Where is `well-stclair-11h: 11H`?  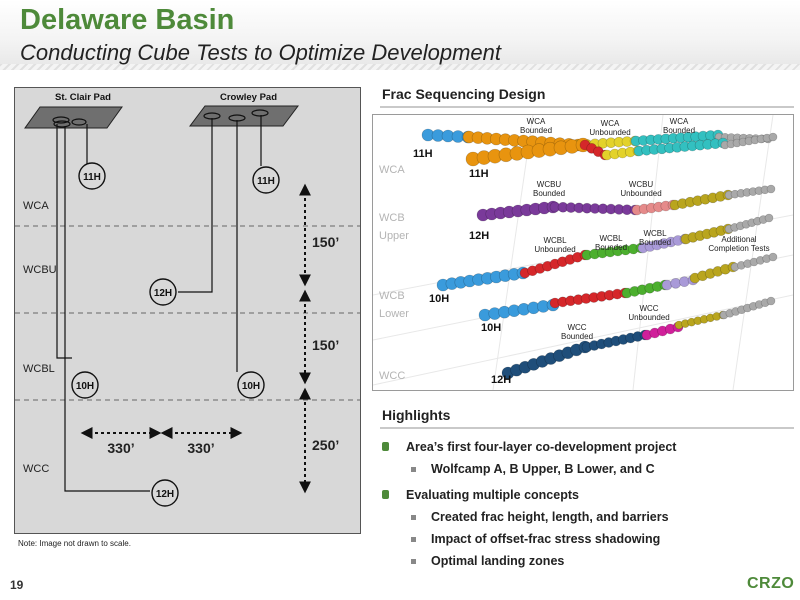
well-stclair-11h: 11H is located at coordinates (92, 176).